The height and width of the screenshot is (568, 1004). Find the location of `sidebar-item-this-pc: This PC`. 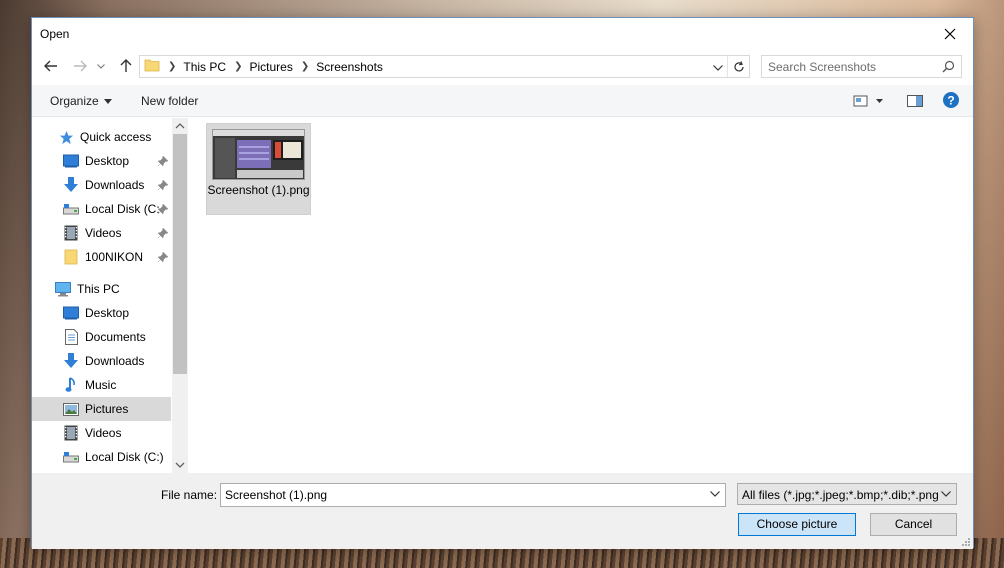

sidebar-item-this-pc: This PC is located at coordinates (101, 289).